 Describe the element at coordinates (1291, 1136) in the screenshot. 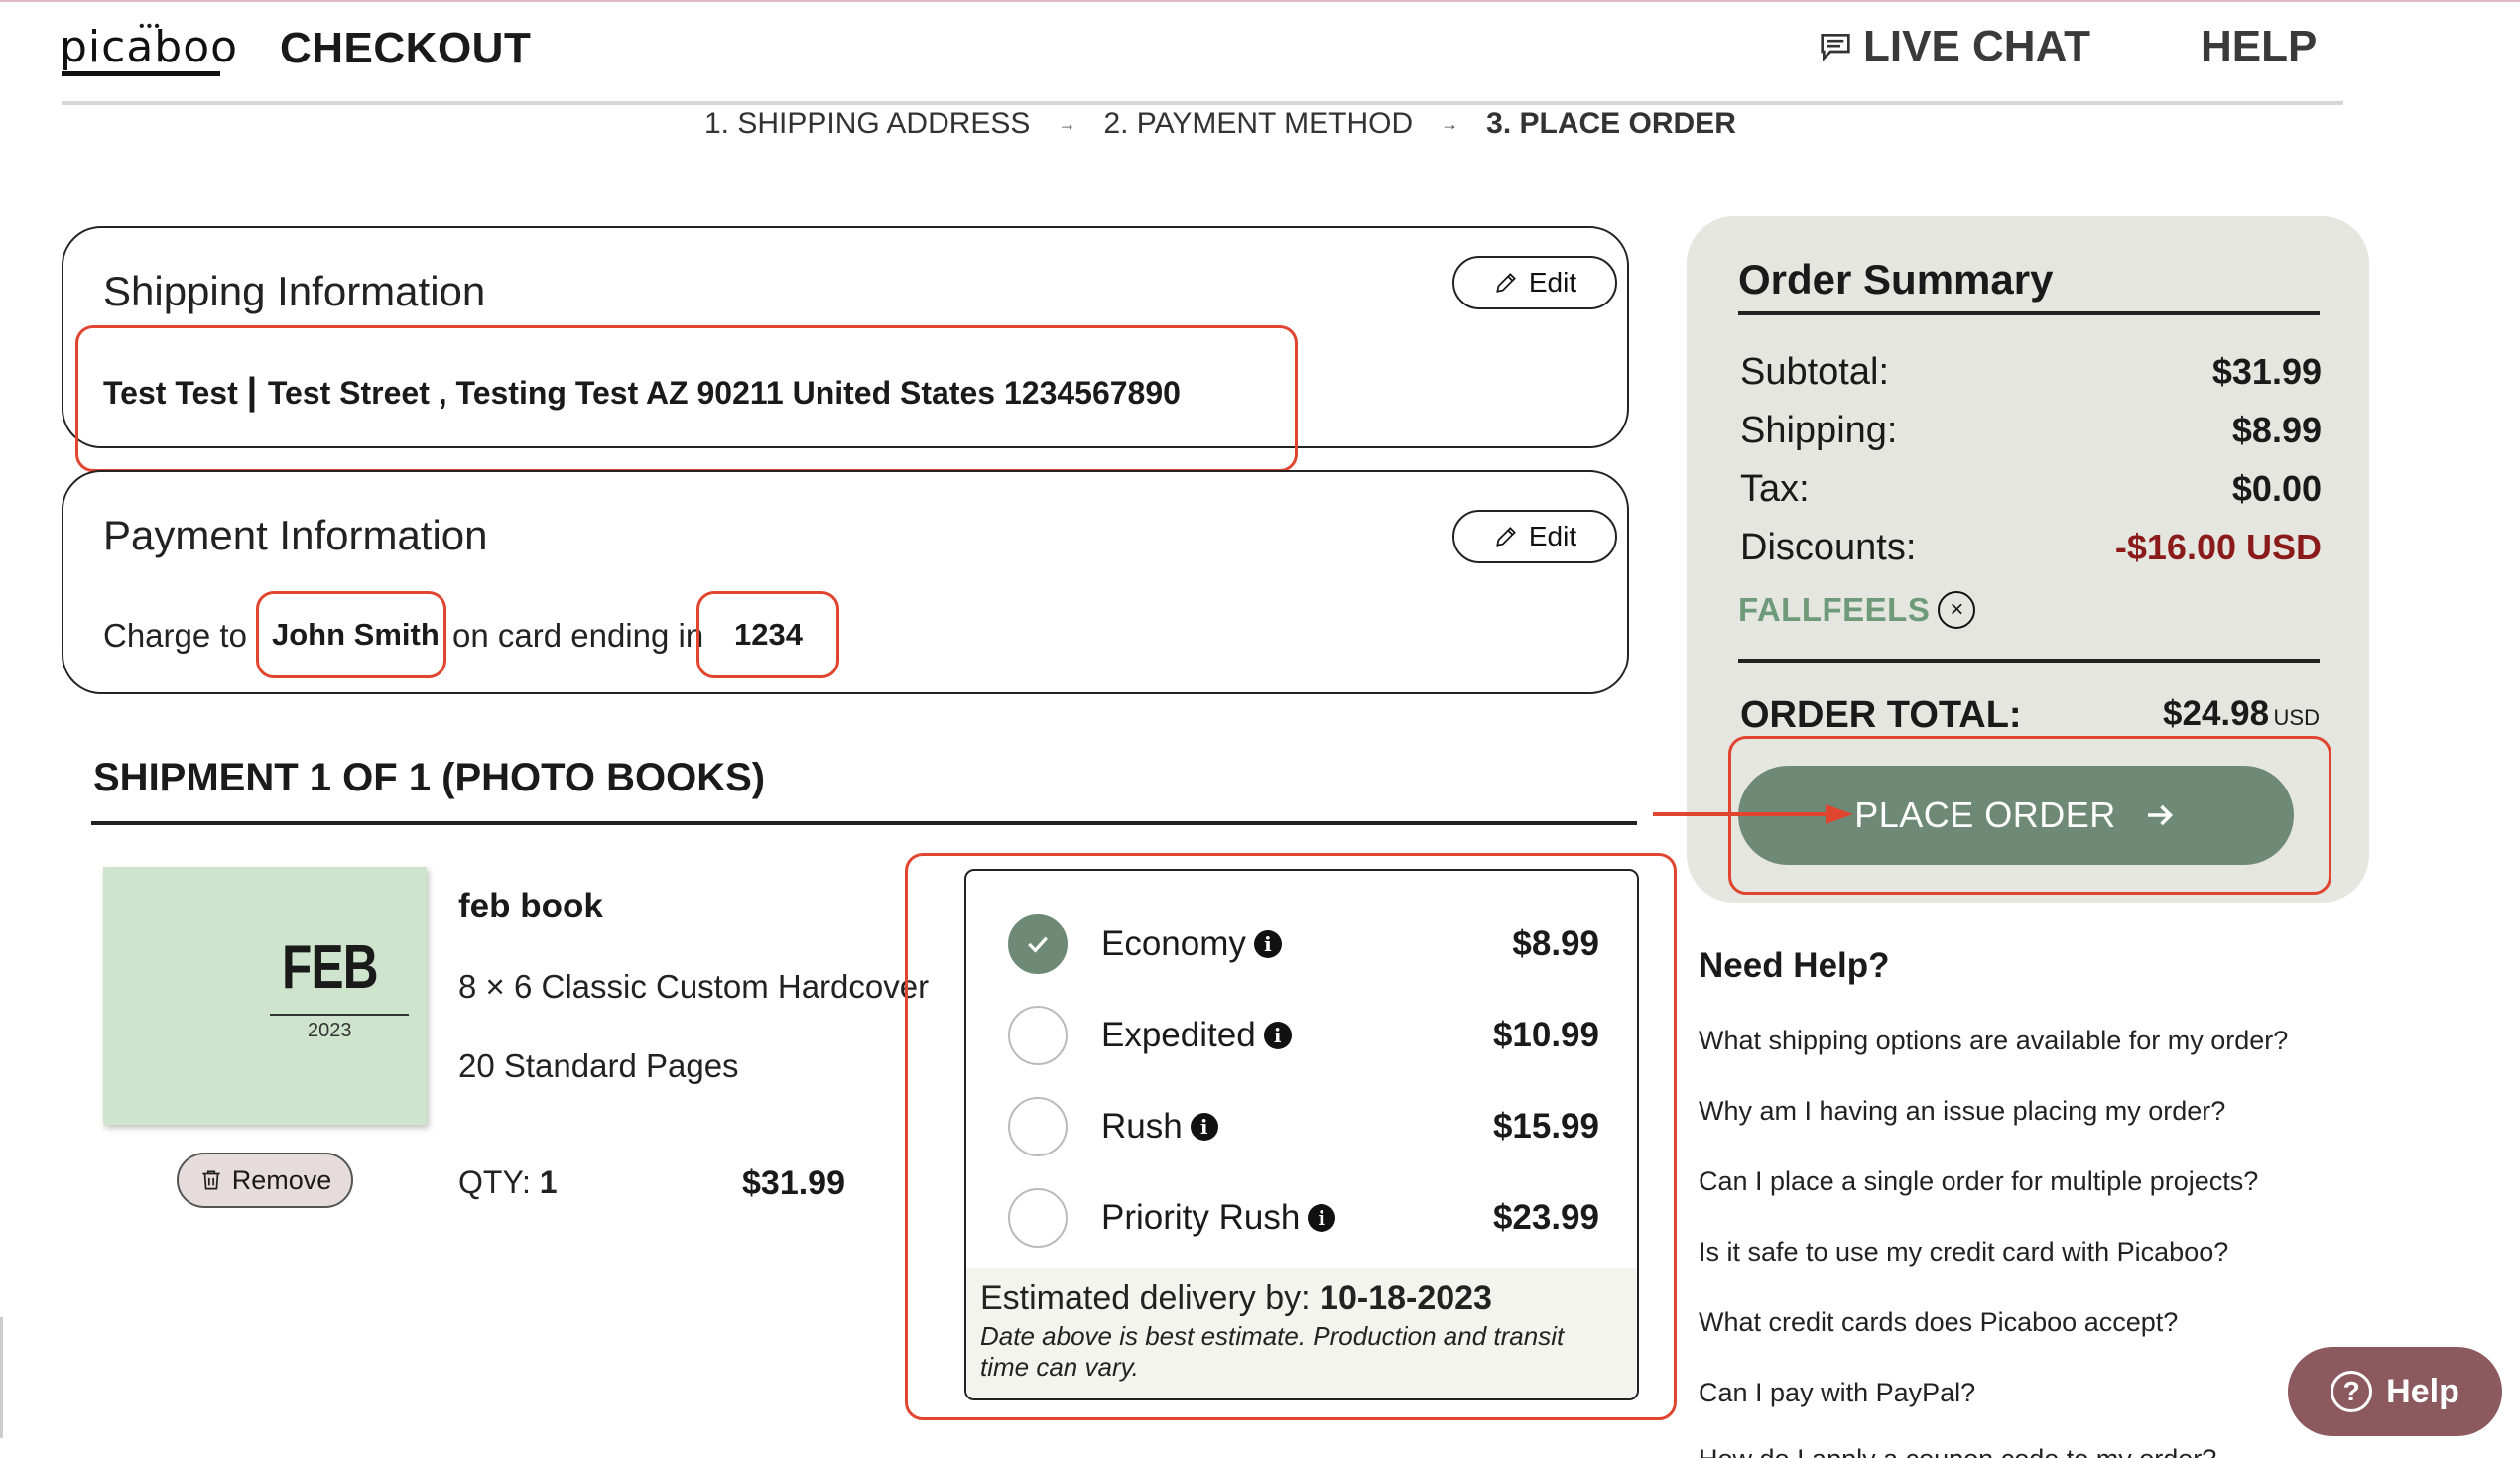

I see `annotation-highlight-shipping-options` at that location.